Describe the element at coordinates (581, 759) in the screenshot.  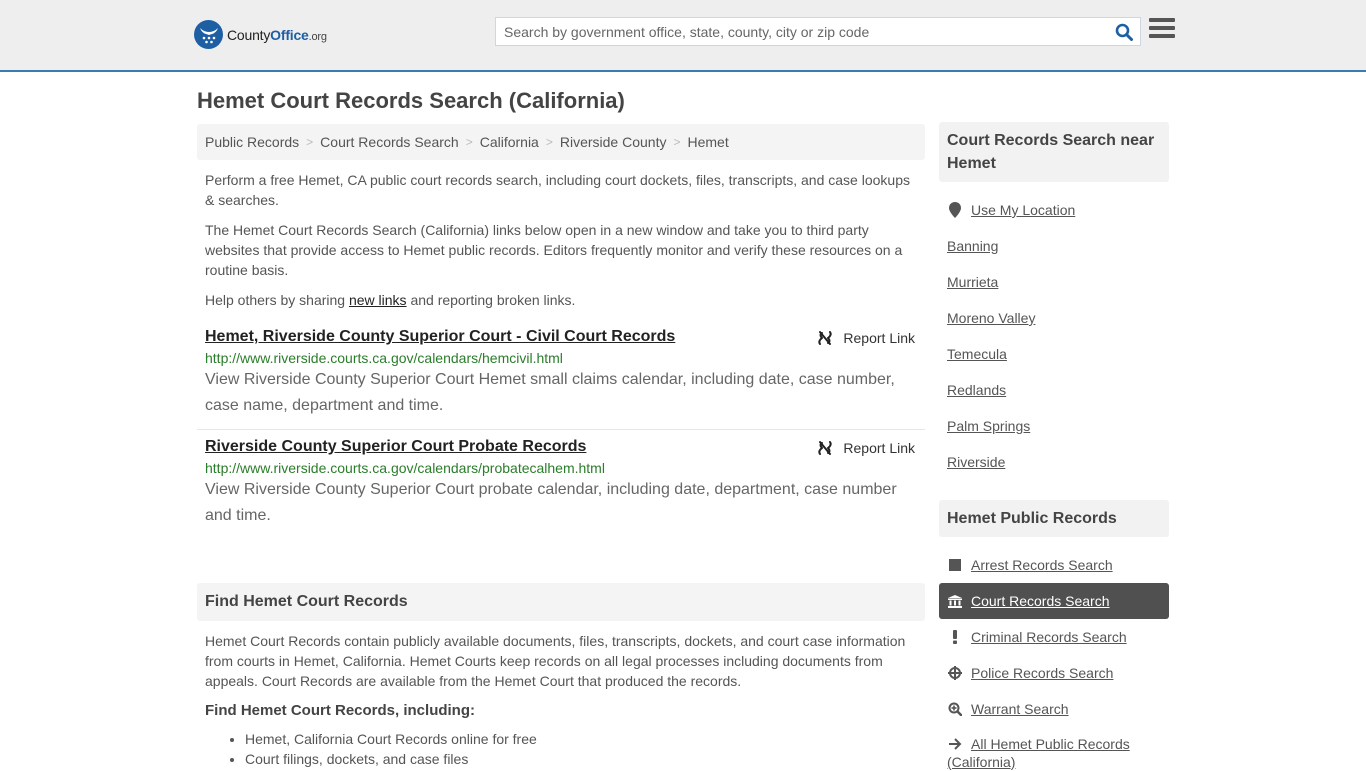
I see `list-item: Court filings, dockets, and case files` at that location.